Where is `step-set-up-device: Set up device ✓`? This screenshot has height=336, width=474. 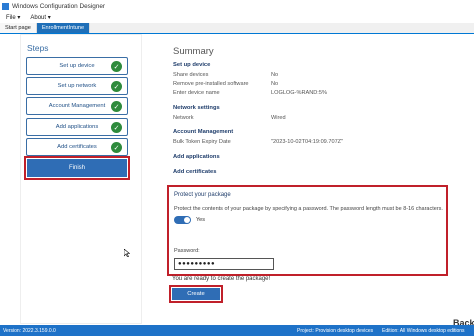
step-set-up-device: Set up device ✓ is located at coordinates (77, 66).